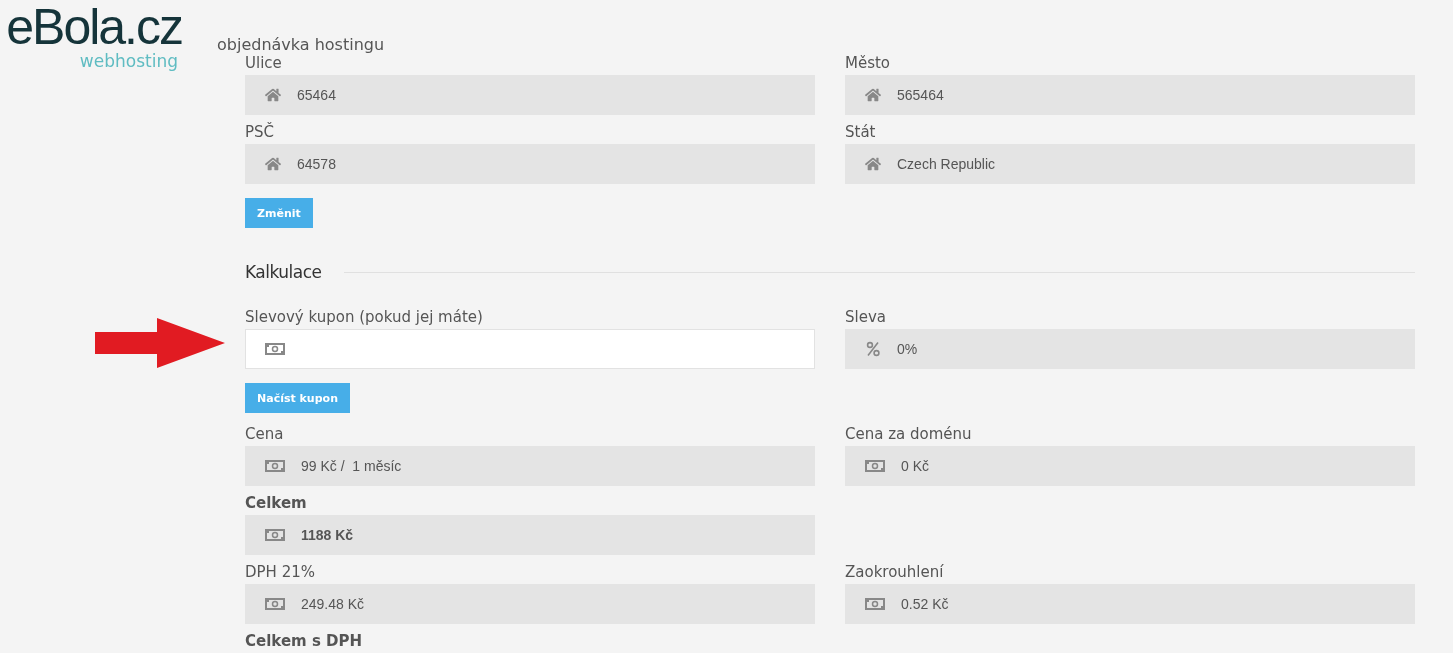  I want to click on readonly-field: 0%, so click(1130, 349).